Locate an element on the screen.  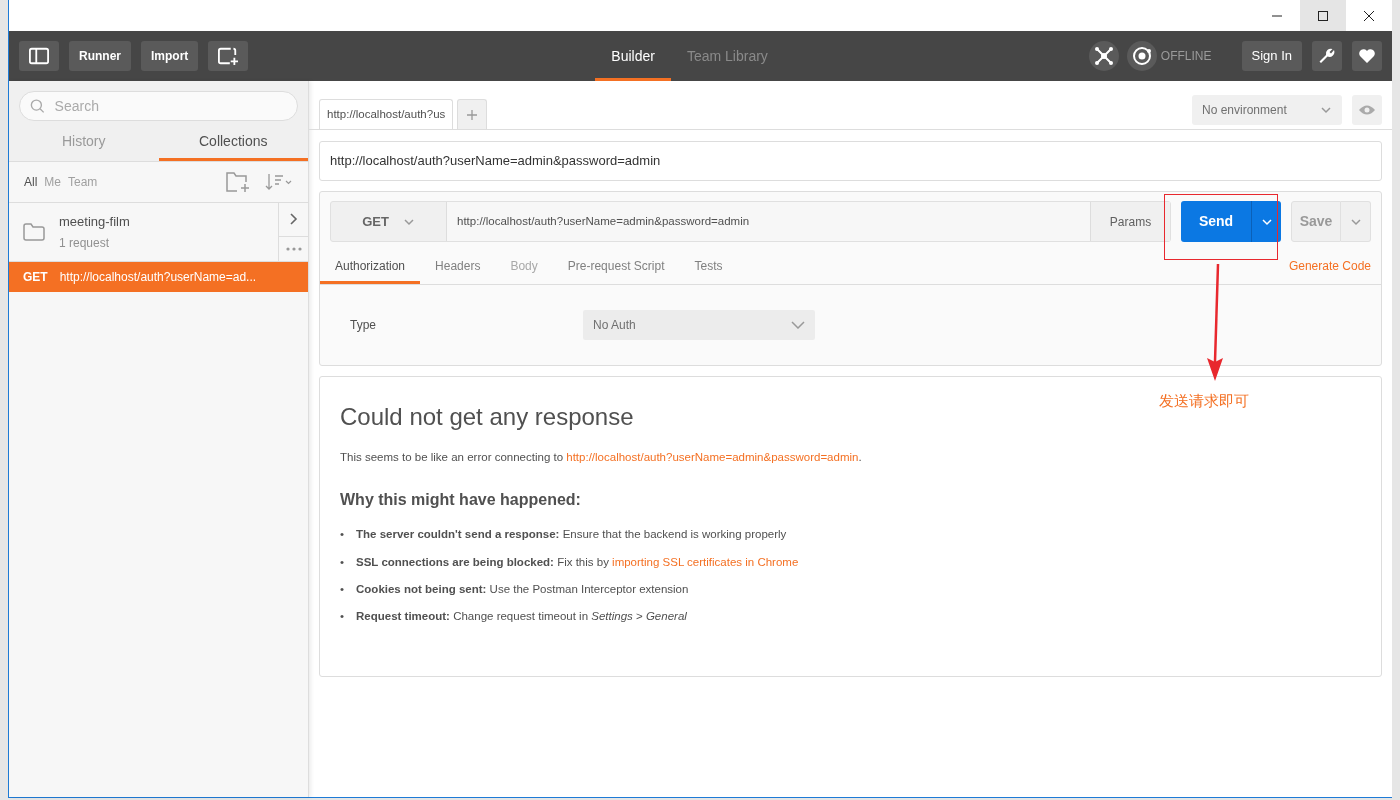
close-icon is located at coordinates (1369, 15).